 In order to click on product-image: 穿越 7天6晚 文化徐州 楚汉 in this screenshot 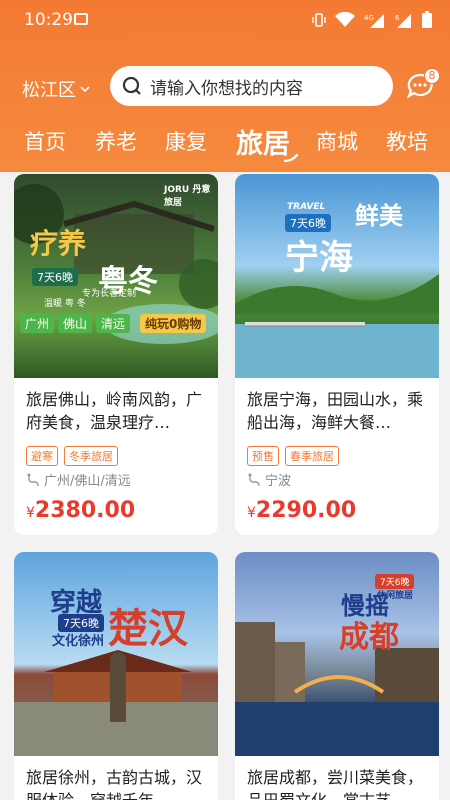, I will do `click(116, 654)`.